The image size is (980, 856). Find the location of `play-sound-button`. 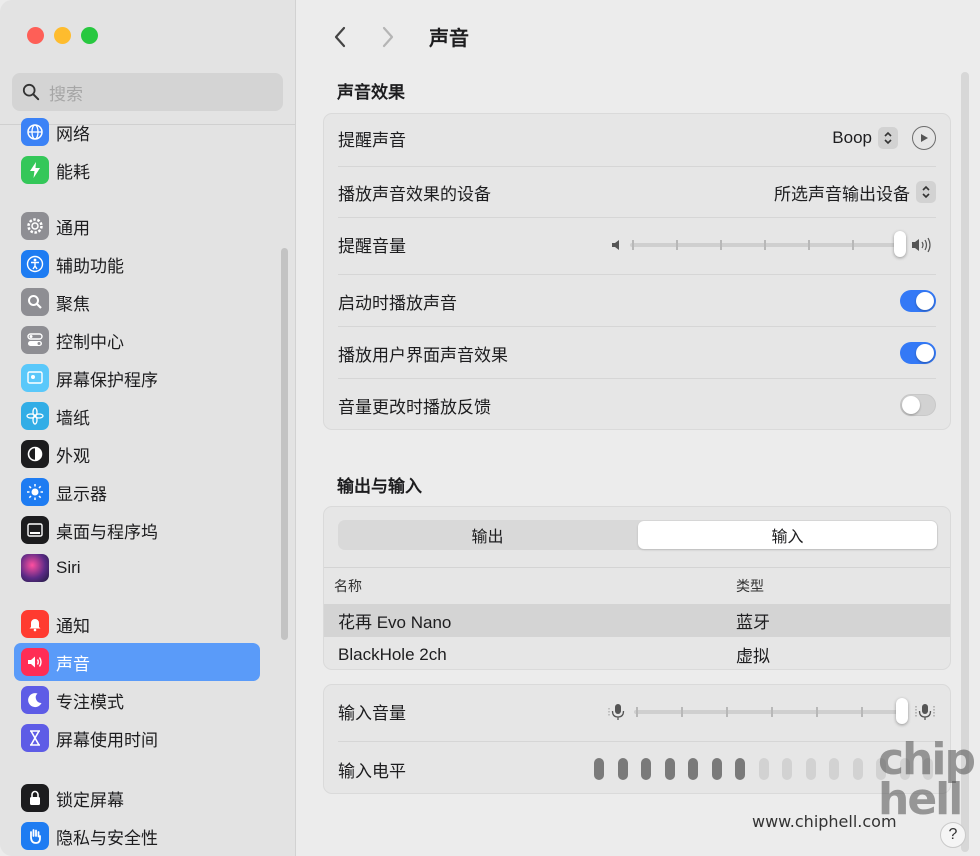

play-sound-button is located at coordinates (924, 138).